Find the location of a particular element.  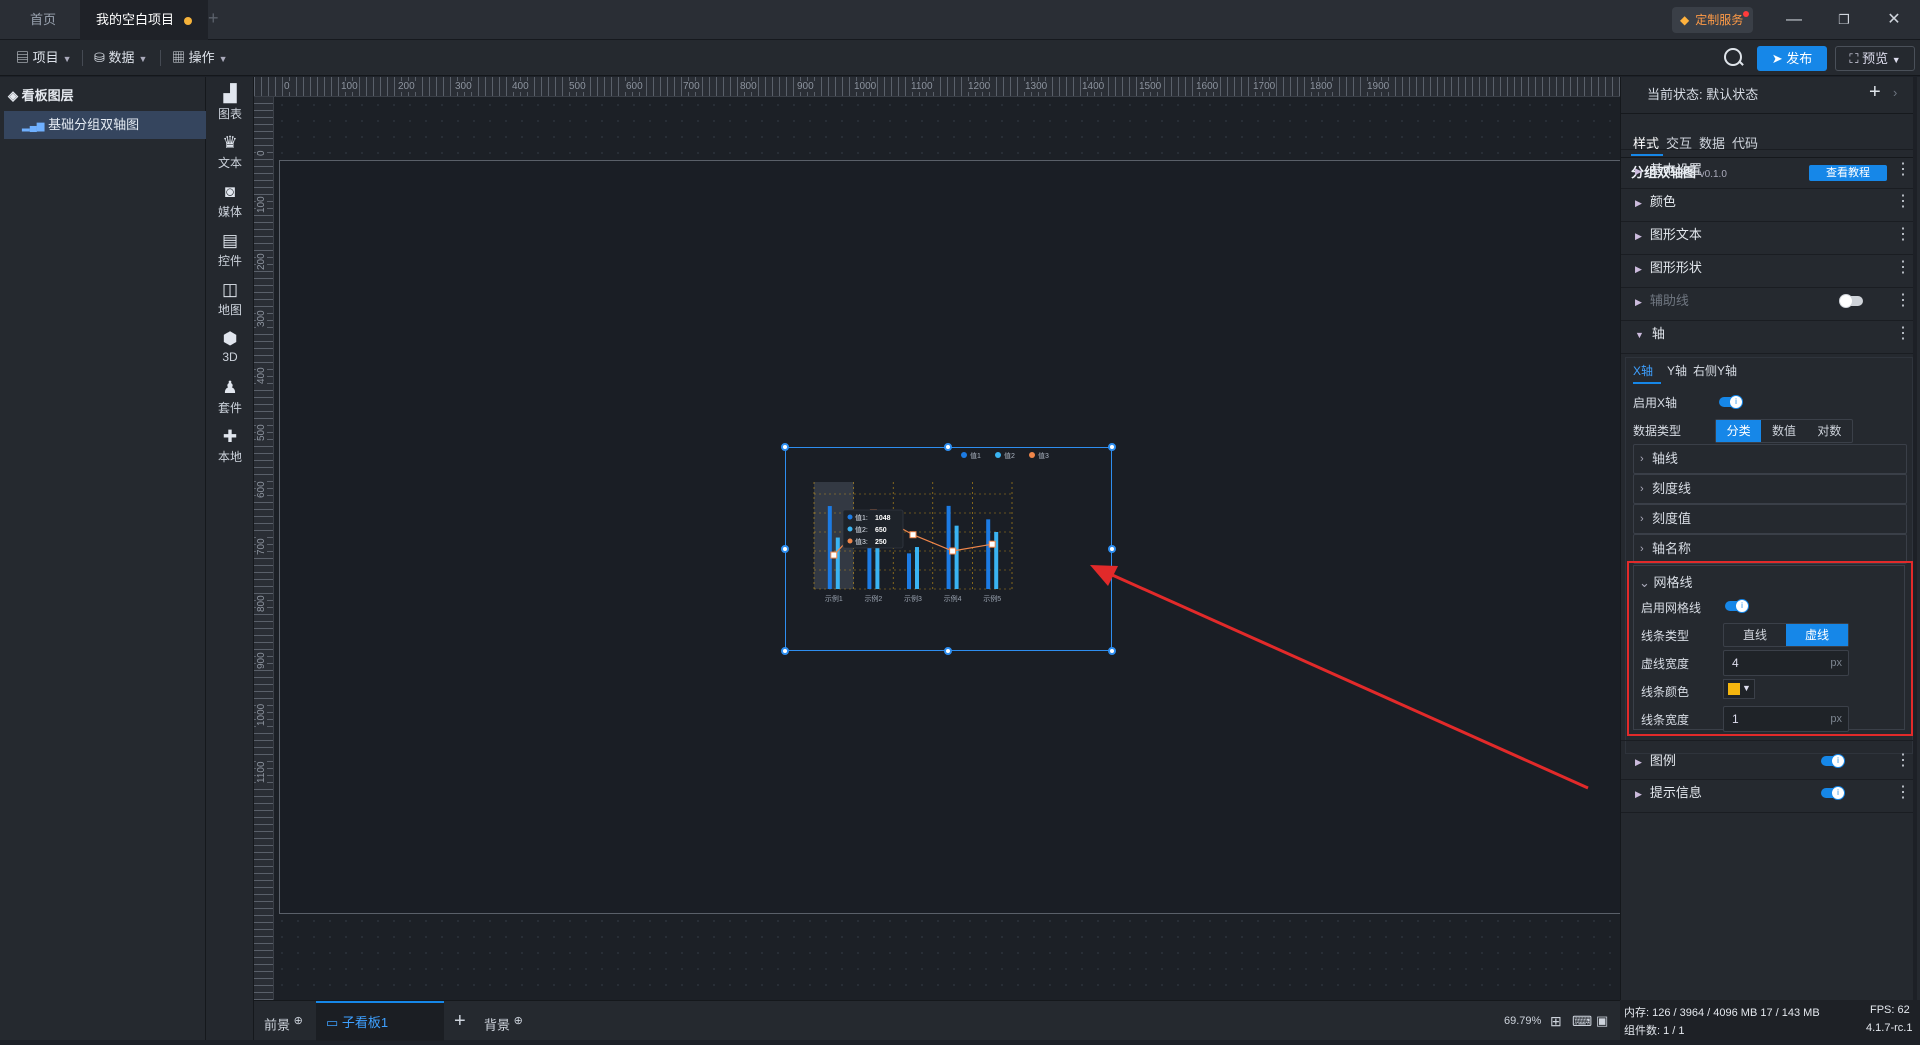

tab-project: 我的空白项目 is located at coordinates (144, 20).